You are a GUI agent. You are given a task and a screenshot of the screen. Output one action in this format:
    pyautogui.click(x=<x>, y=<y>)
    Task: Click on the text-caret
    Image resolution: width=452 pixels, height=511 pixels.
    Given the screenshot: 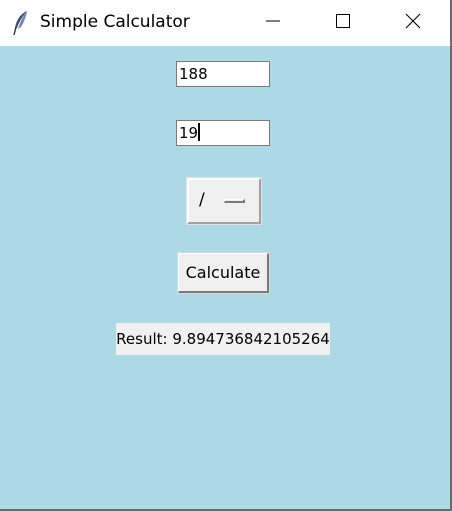 What is the action you would take?
    pyautogui.click(x=199, y=132)
    